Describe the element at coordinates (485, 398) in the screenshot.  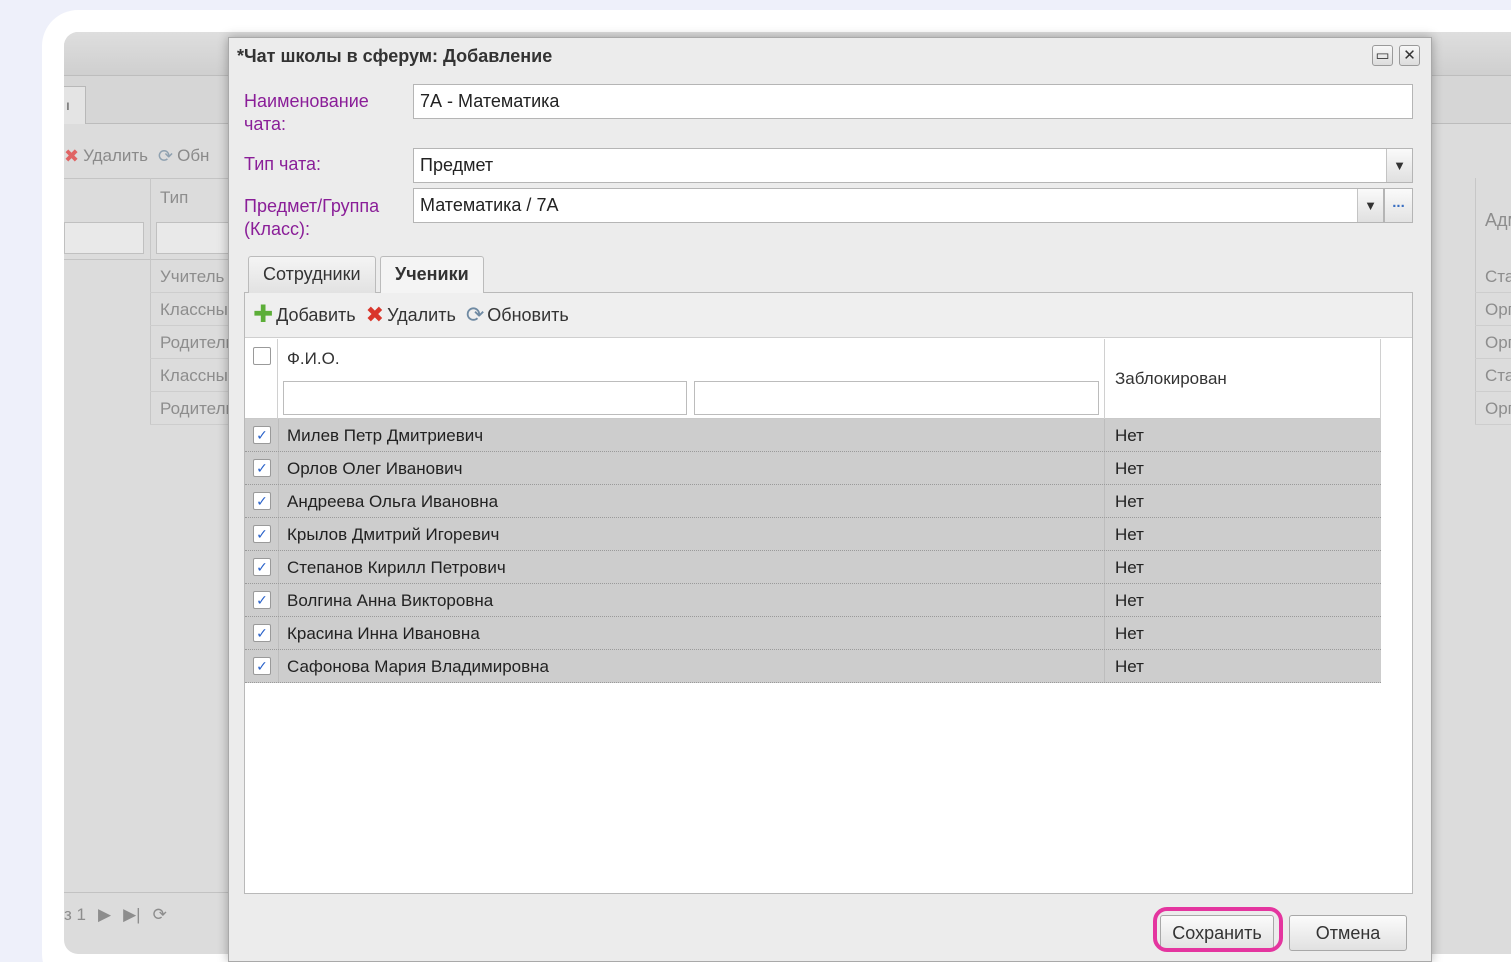
I see `fio-filter-input` at that location.